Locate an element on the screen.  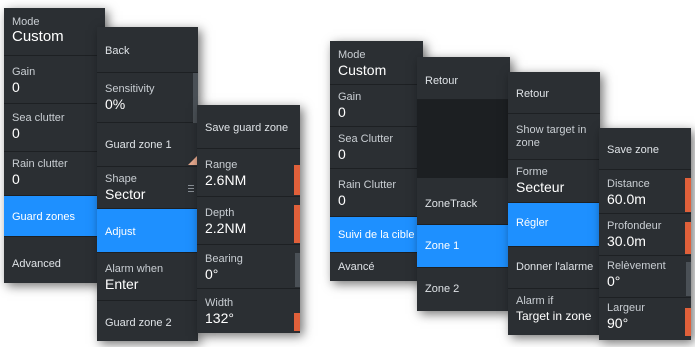
save-zone-item: Save zone is located at coordinates (645, 149).